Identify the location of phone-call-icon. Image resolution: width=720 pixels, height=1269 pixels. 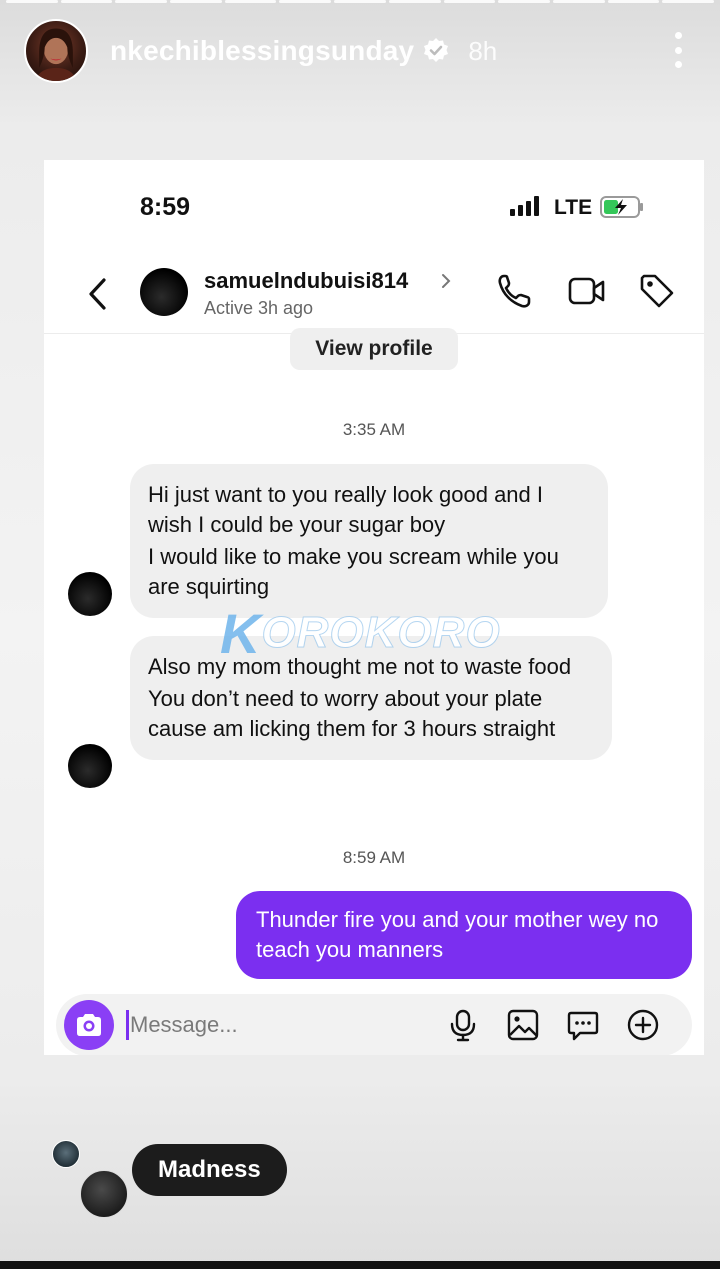
(514, 291).